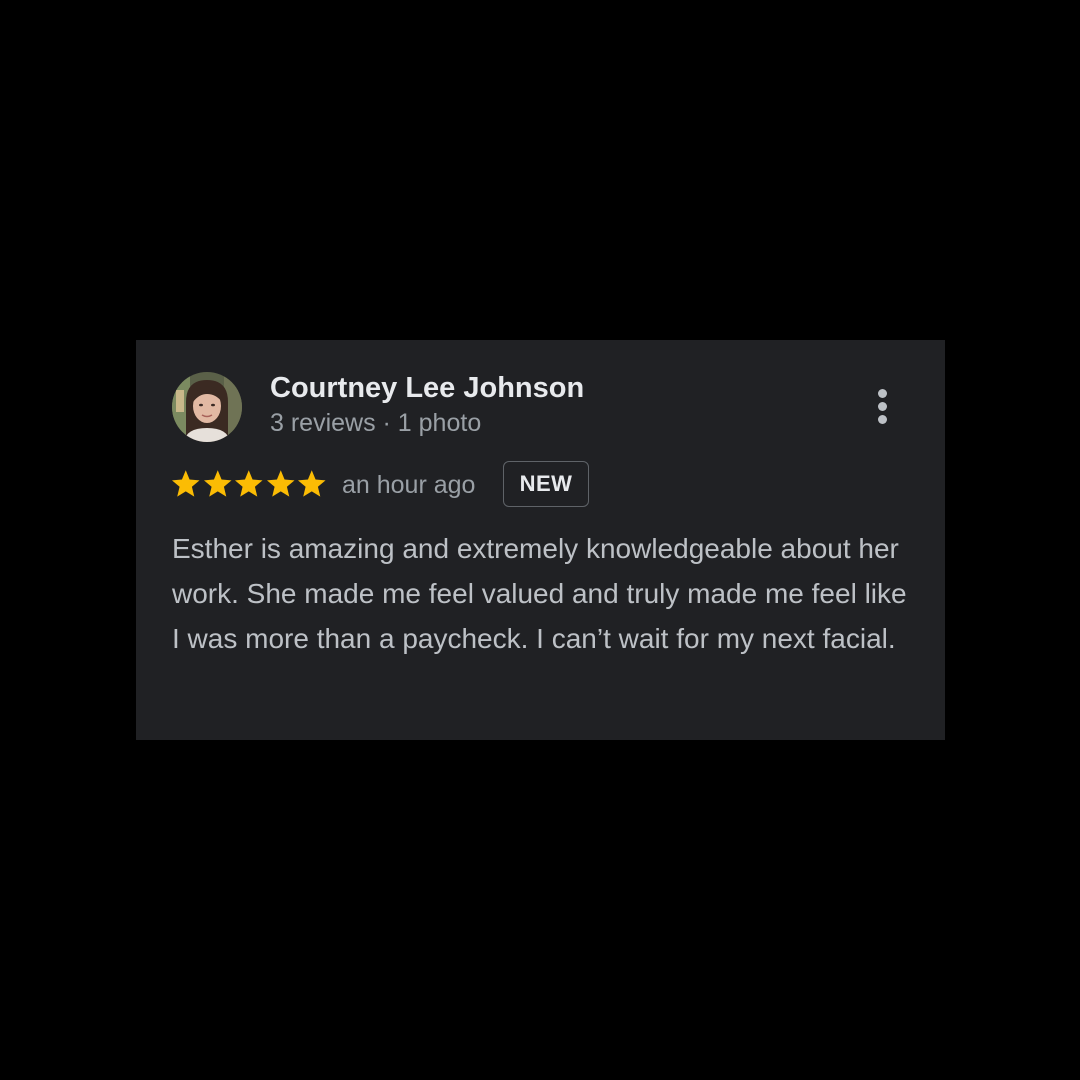 The image size is (1080, 1080). Describe the element at coordinates (409, 485) in the screenshot. I see `review-time: an hour ago` at that location.